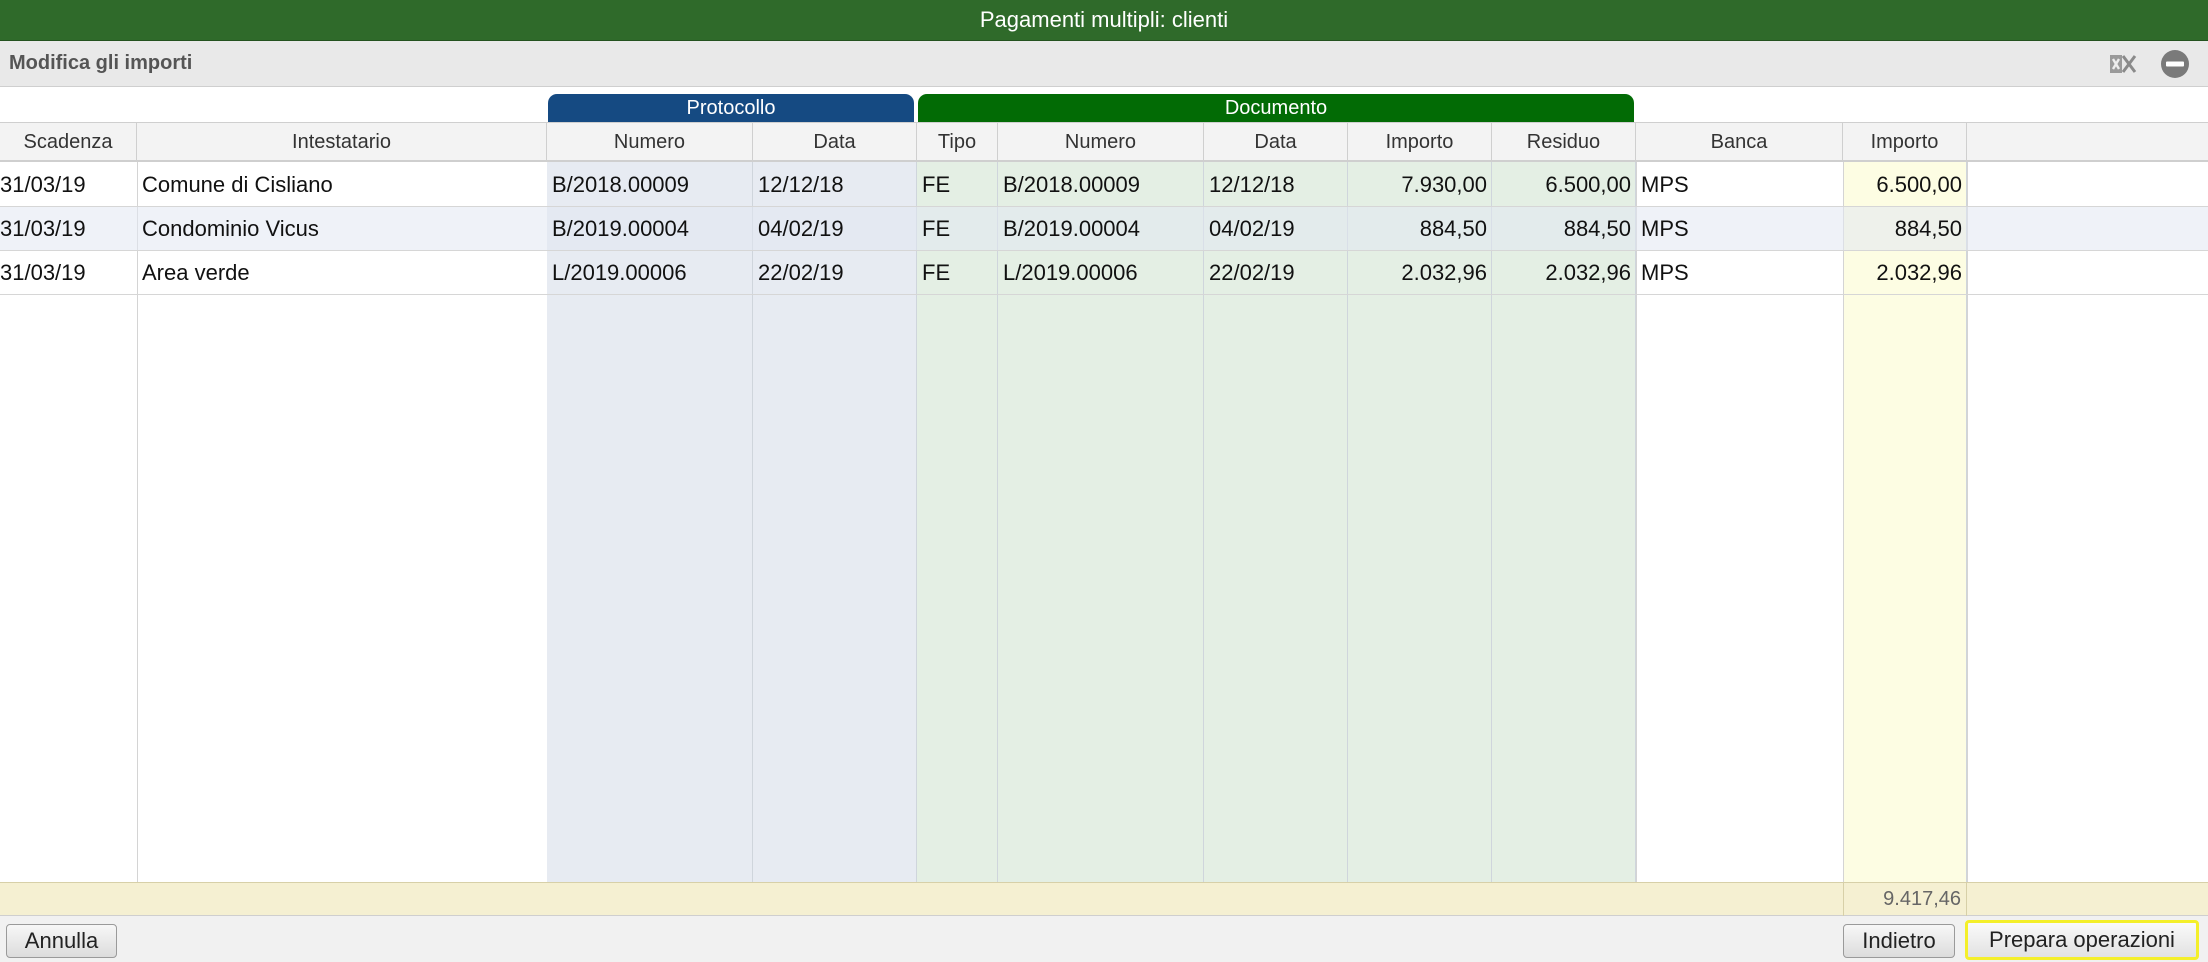 The height and width of the screenshot is (962, 2208). What do you see at coordinates (1588, 184) in the screenshot?
I see `cell-residuo: 6.500,00` at bounding box center [1588, 184].